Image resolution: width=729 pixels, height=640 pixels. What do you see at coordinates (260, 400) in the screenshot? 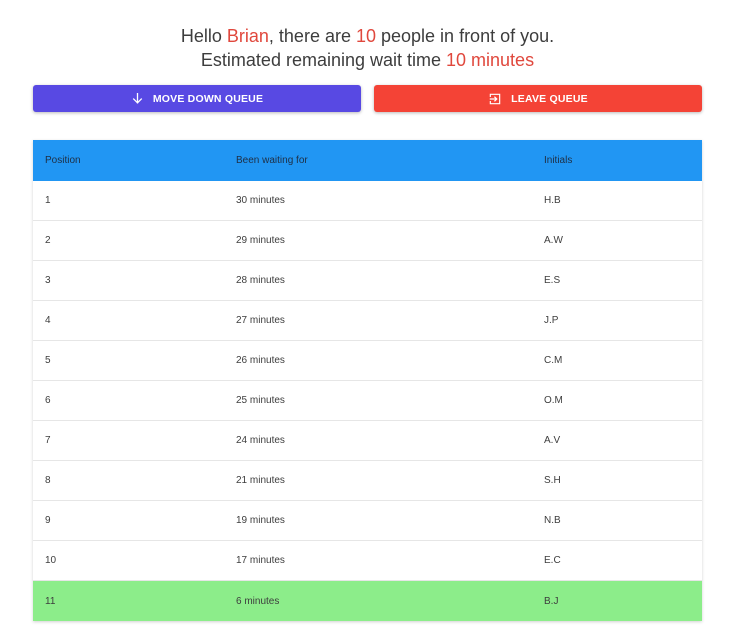
I see `cell-waiting: 25 minutes` at bounding box center [260, 400].